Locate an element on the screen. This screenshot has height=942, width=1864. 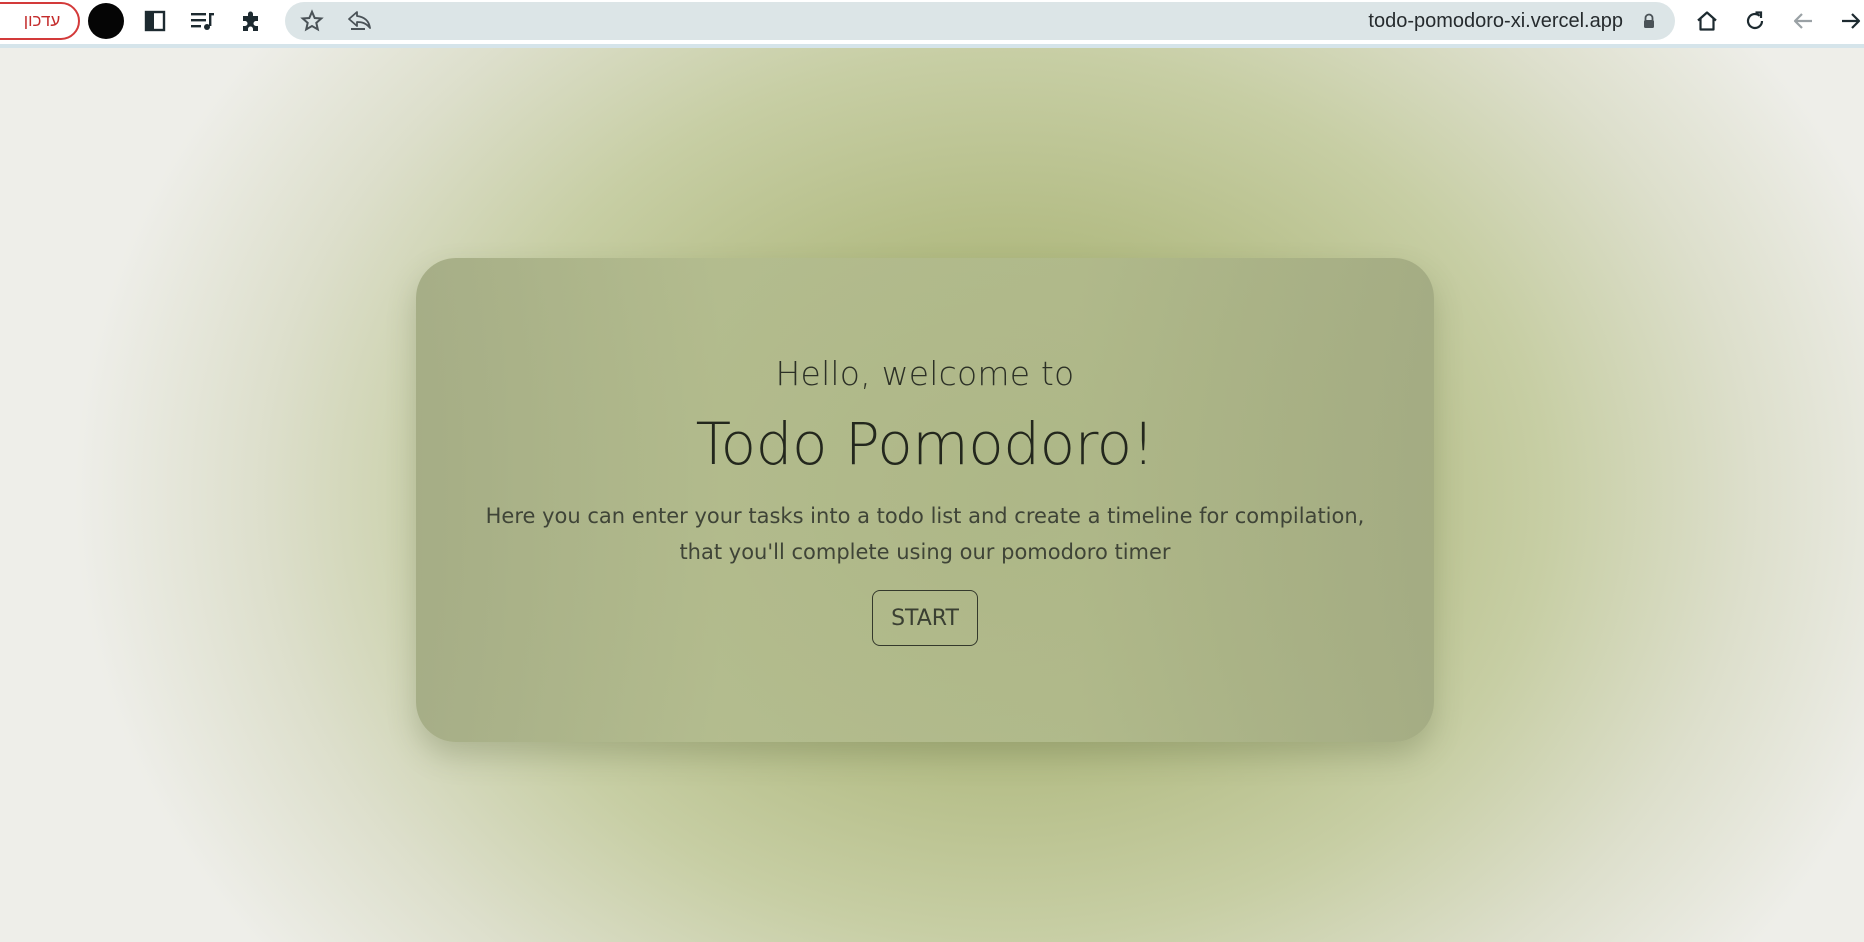
forward-arrow-icon is located at coordinates (1850, 21).